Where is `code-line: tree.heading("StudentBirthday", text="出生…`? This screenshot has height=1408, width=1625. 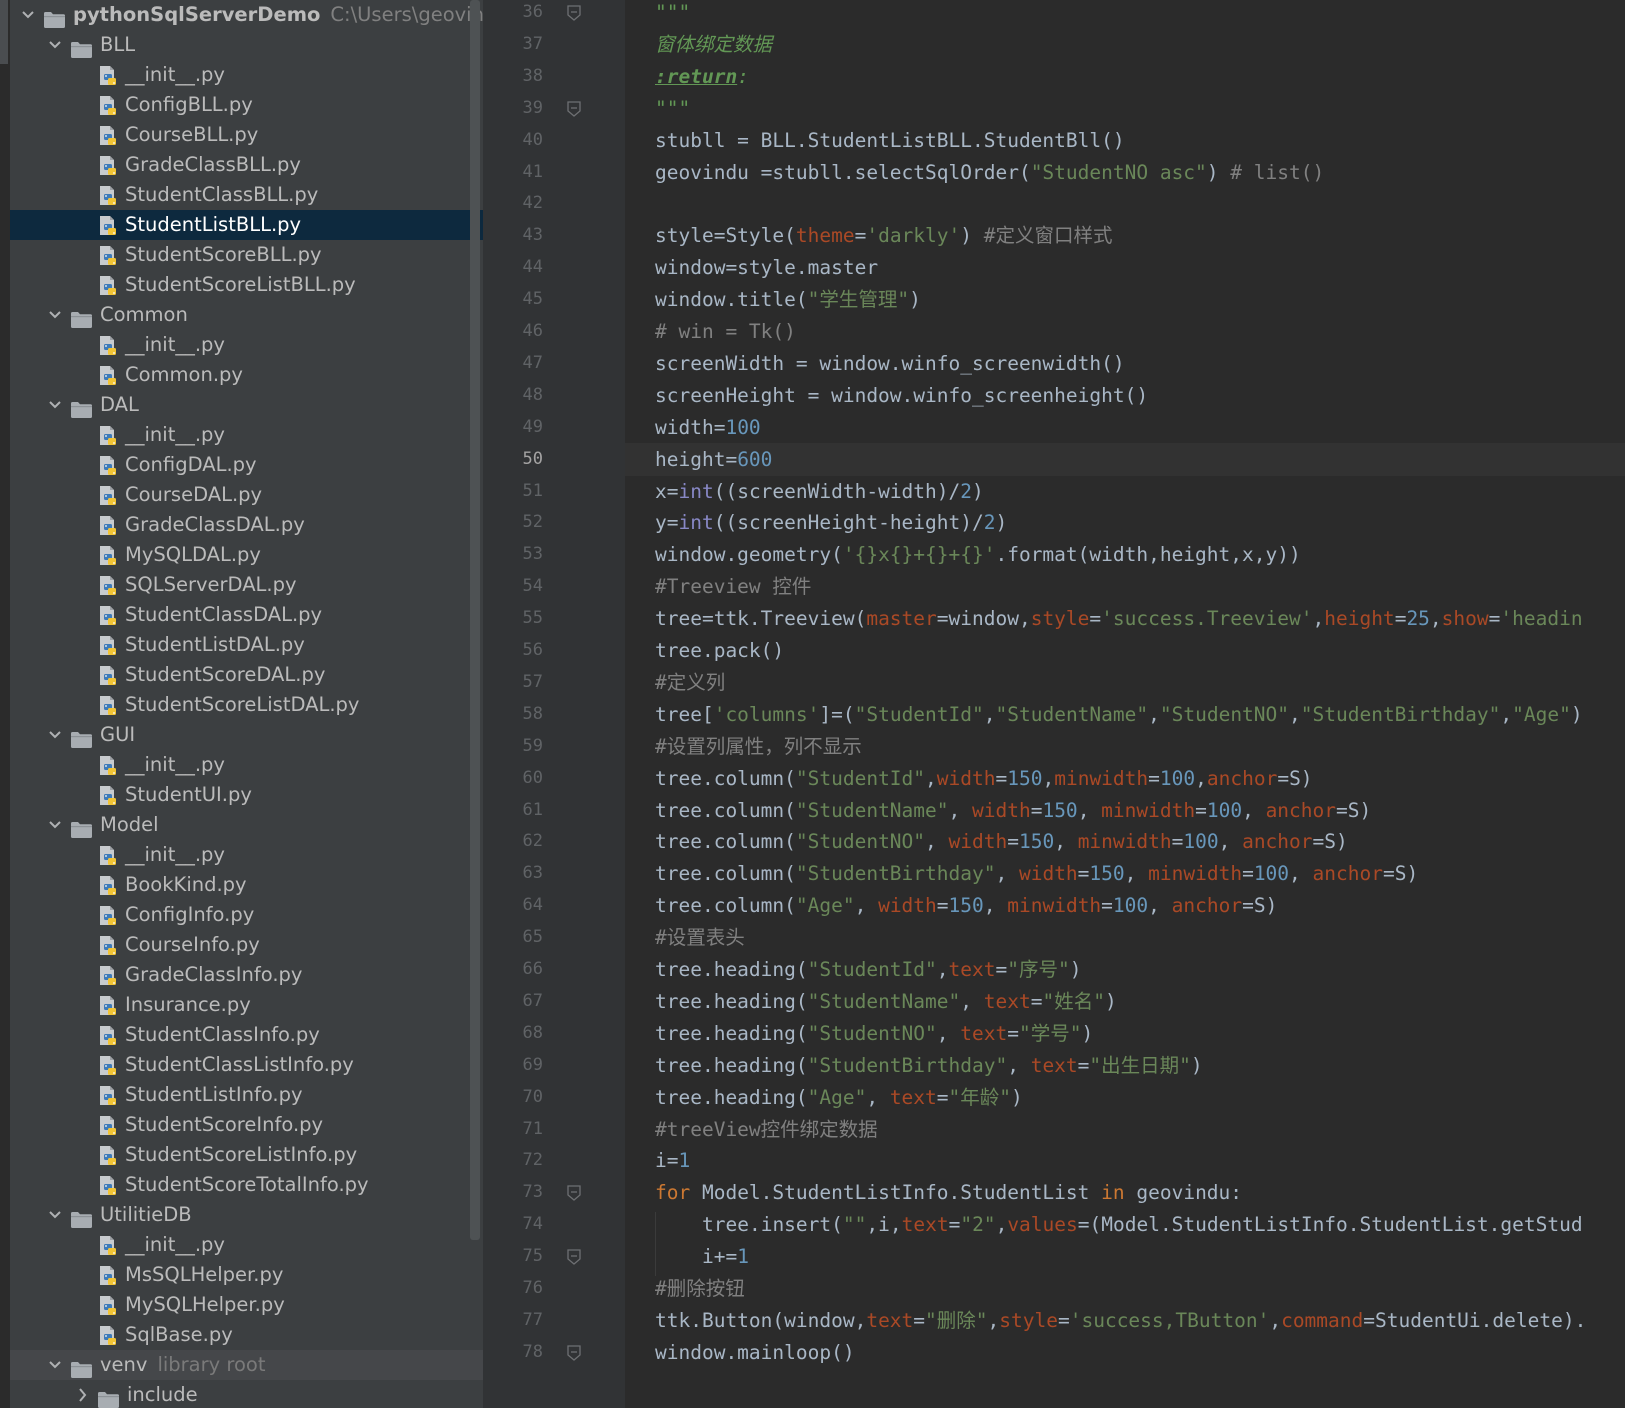 code-line: tree.heading("StudentBirthday", text="出生… is located at coordinates (929, 1065).